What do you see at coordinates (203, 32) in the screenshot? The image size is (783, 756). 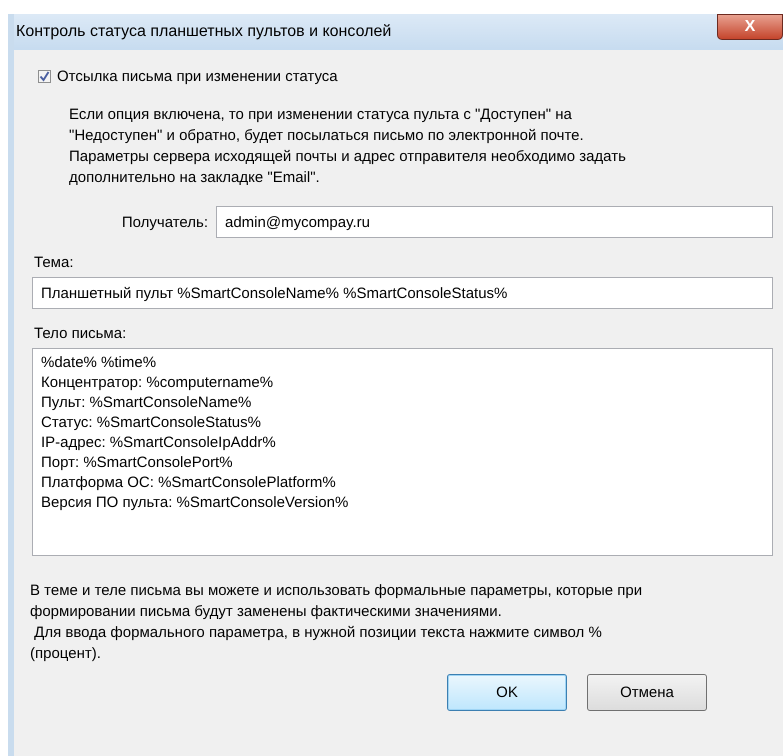 I see `window-title: Контроль статуса планшетных пультов и консолей` at bounding box center [203, 32].